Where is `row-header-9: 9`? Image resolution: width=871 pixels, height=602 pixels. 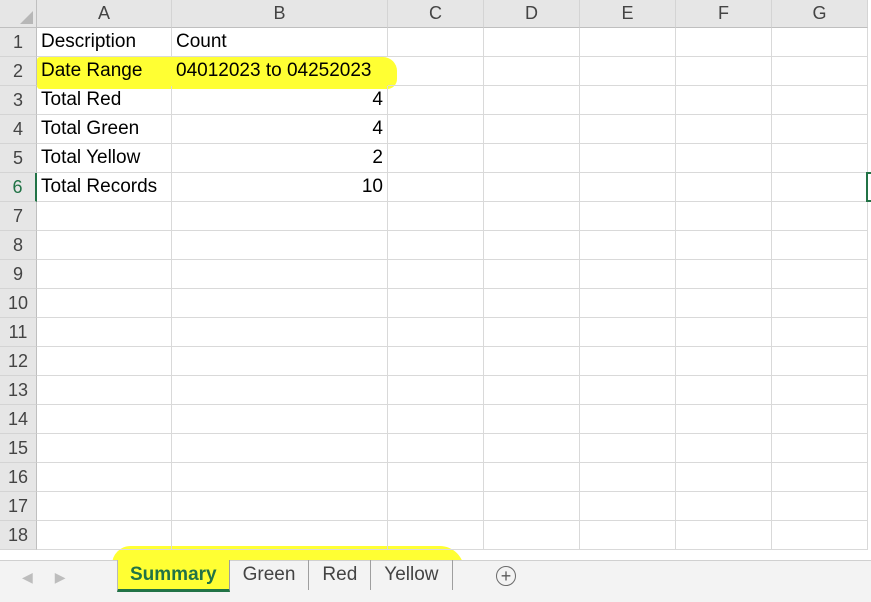 row-header-9: 9 is located at coordinates (18, 274).